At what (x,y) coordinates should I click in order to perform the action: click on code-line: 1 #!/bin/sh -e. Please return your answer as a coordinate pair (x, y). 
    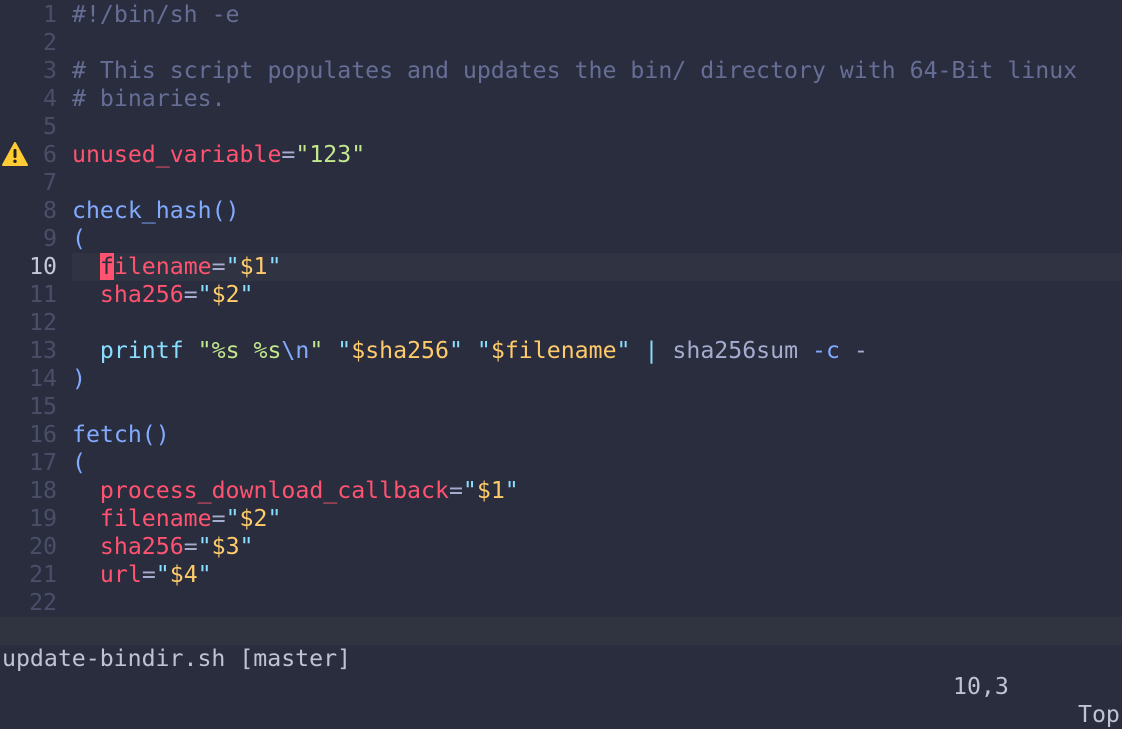
    Looking at the image, I should click on (561, 15).